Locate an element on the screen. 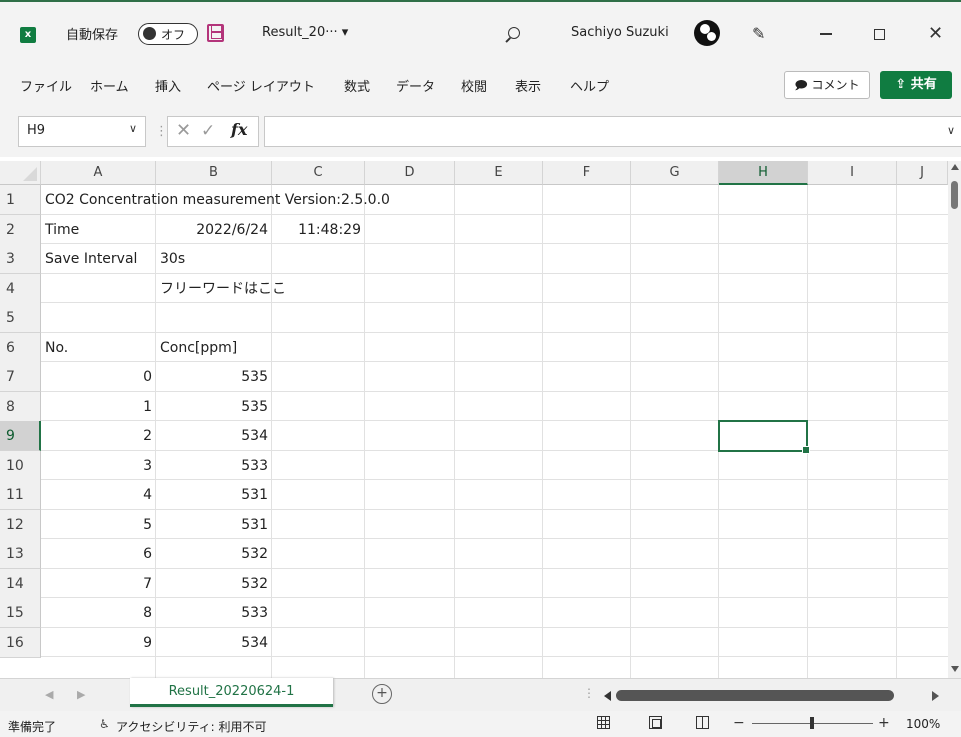 The width and height of the screenshot is (961, 737). cell-a10: 3 is located at coordinates (96, 466).